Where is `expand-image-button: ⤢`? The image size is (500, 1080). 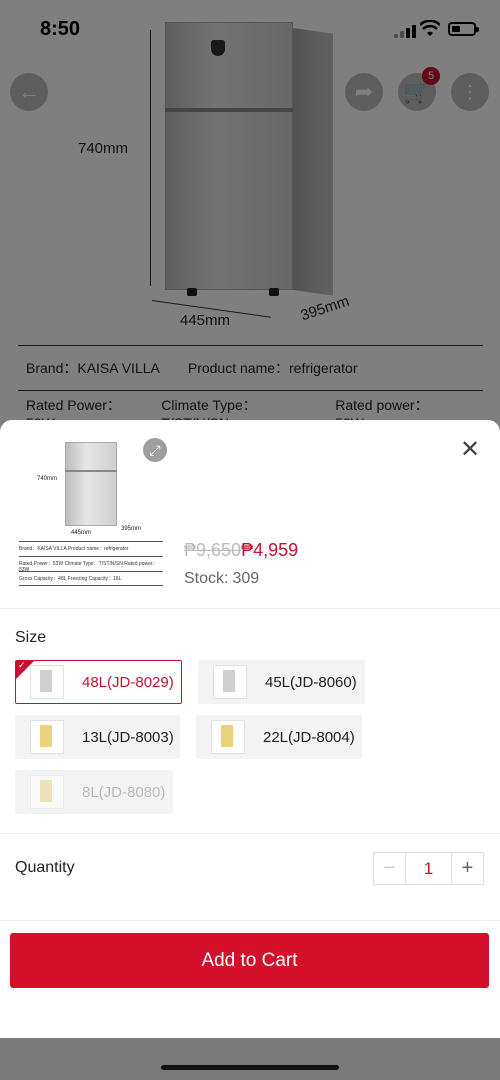
expand-image-button: ⤢ is located at coordinates (155, 450).